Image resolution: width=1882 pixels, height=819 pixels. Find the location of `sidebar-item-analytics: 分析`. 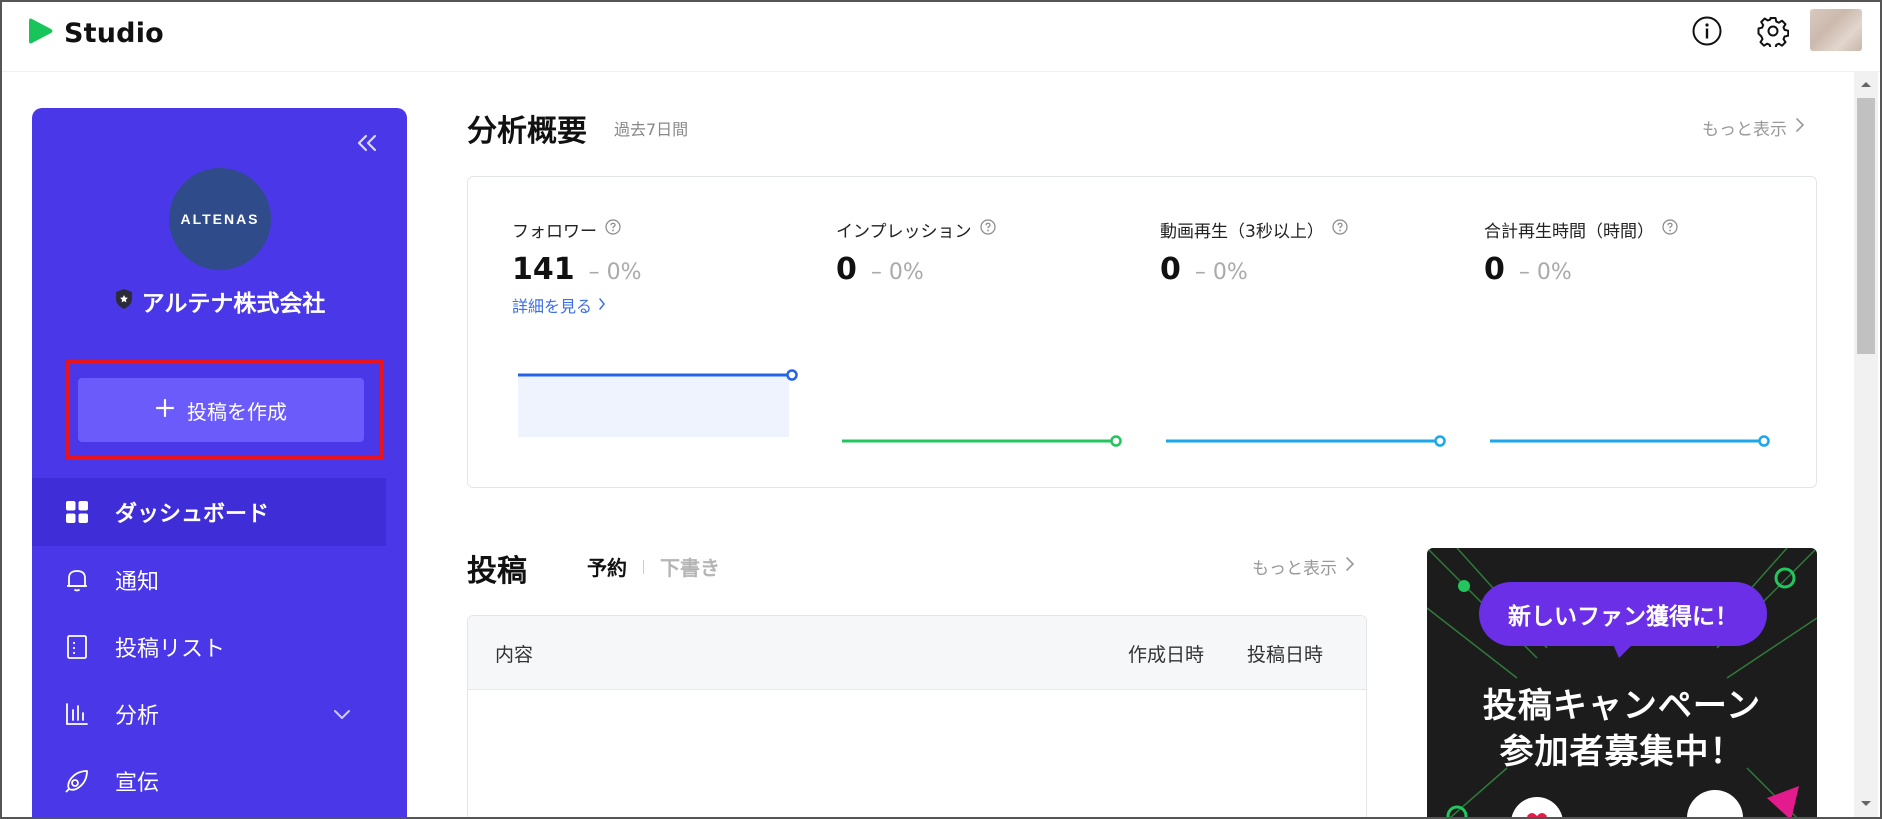

sidebar-item-analytics: 分析 is located at coordinates (209, 714).